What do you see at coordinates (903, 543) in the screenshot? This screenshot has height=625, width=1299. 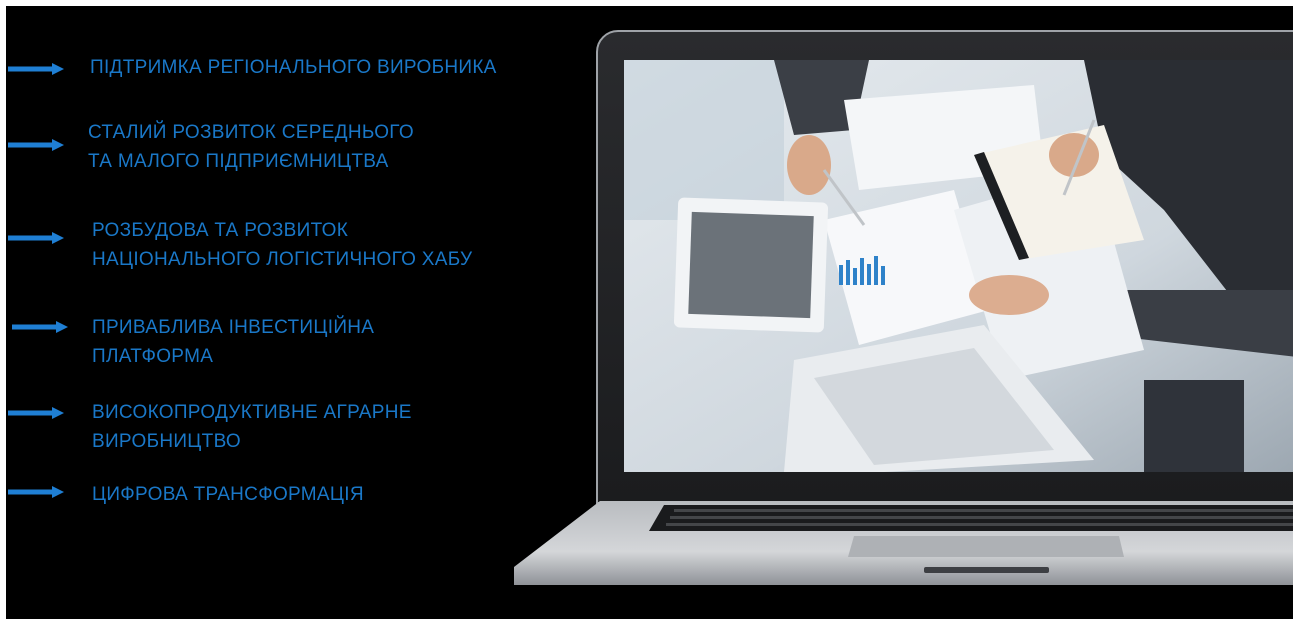 I see `laptop-base` at bounding box center [903, 543].